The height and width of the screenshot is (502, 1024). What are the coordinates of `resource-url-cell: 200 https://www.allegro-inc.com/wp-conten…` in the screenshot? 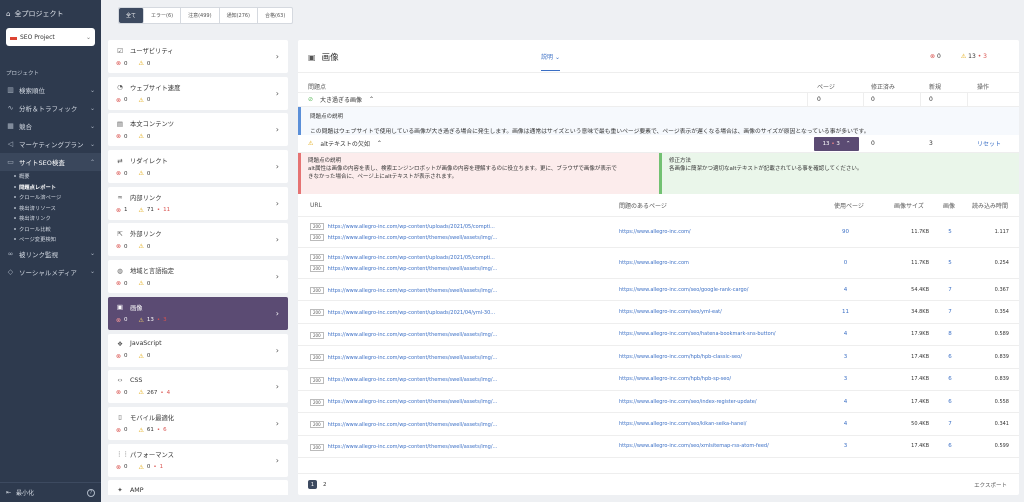 It's located at (404, 380).